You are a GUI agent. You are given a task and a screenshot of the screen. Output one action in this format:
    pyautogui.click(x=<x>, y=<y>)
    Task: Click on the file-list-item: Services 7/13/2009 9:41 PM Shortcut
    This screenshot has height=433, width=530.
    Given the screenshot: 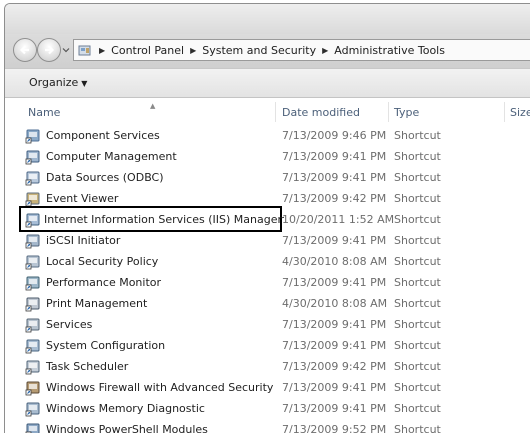 What is the action you would take?
    pyautogui.click(x=267, y=324)
    